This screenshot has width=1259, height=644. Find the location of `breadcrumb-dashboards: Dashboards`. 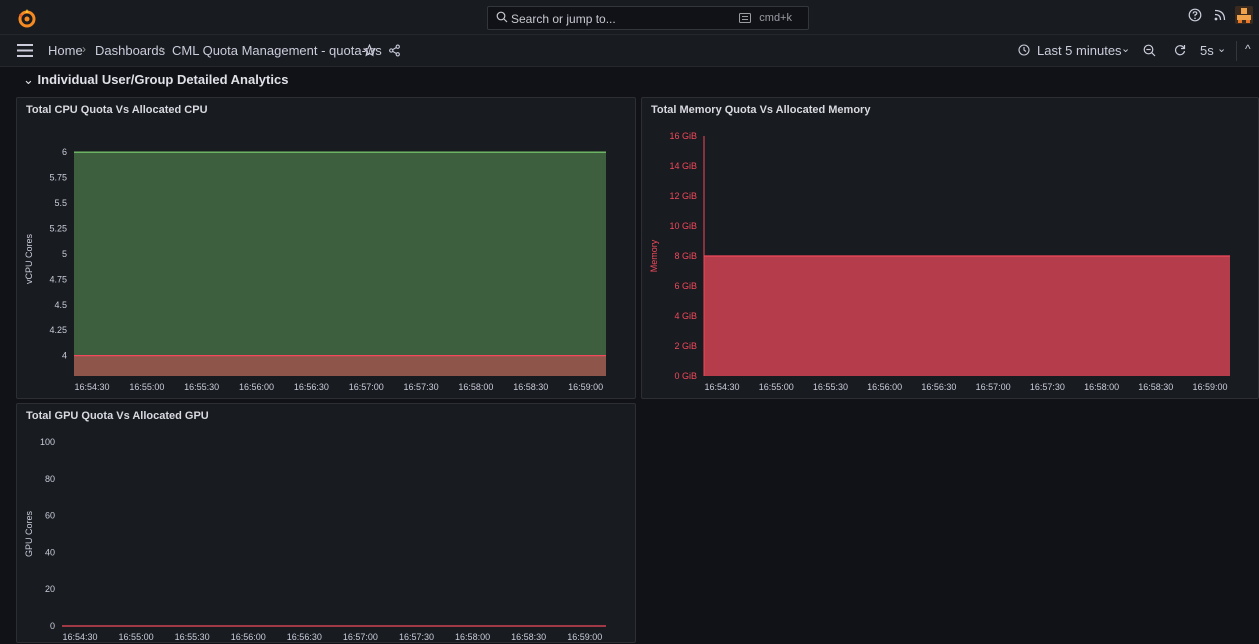

breadcrumb-dashboards: Dashboards is located at coordinates (130, 50).